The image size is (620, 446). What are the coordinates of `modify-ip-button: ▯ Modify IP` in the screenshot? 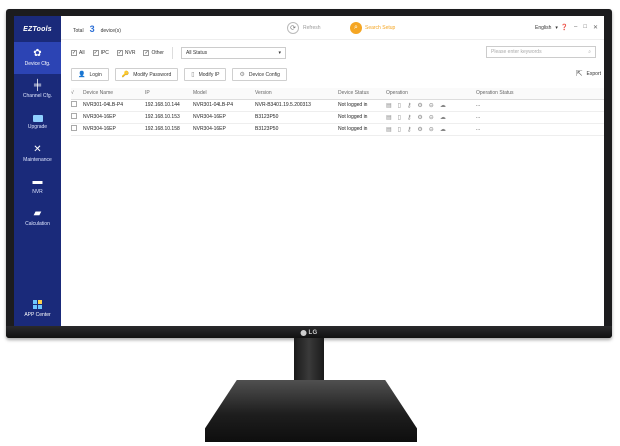 It's located at (205, 74).